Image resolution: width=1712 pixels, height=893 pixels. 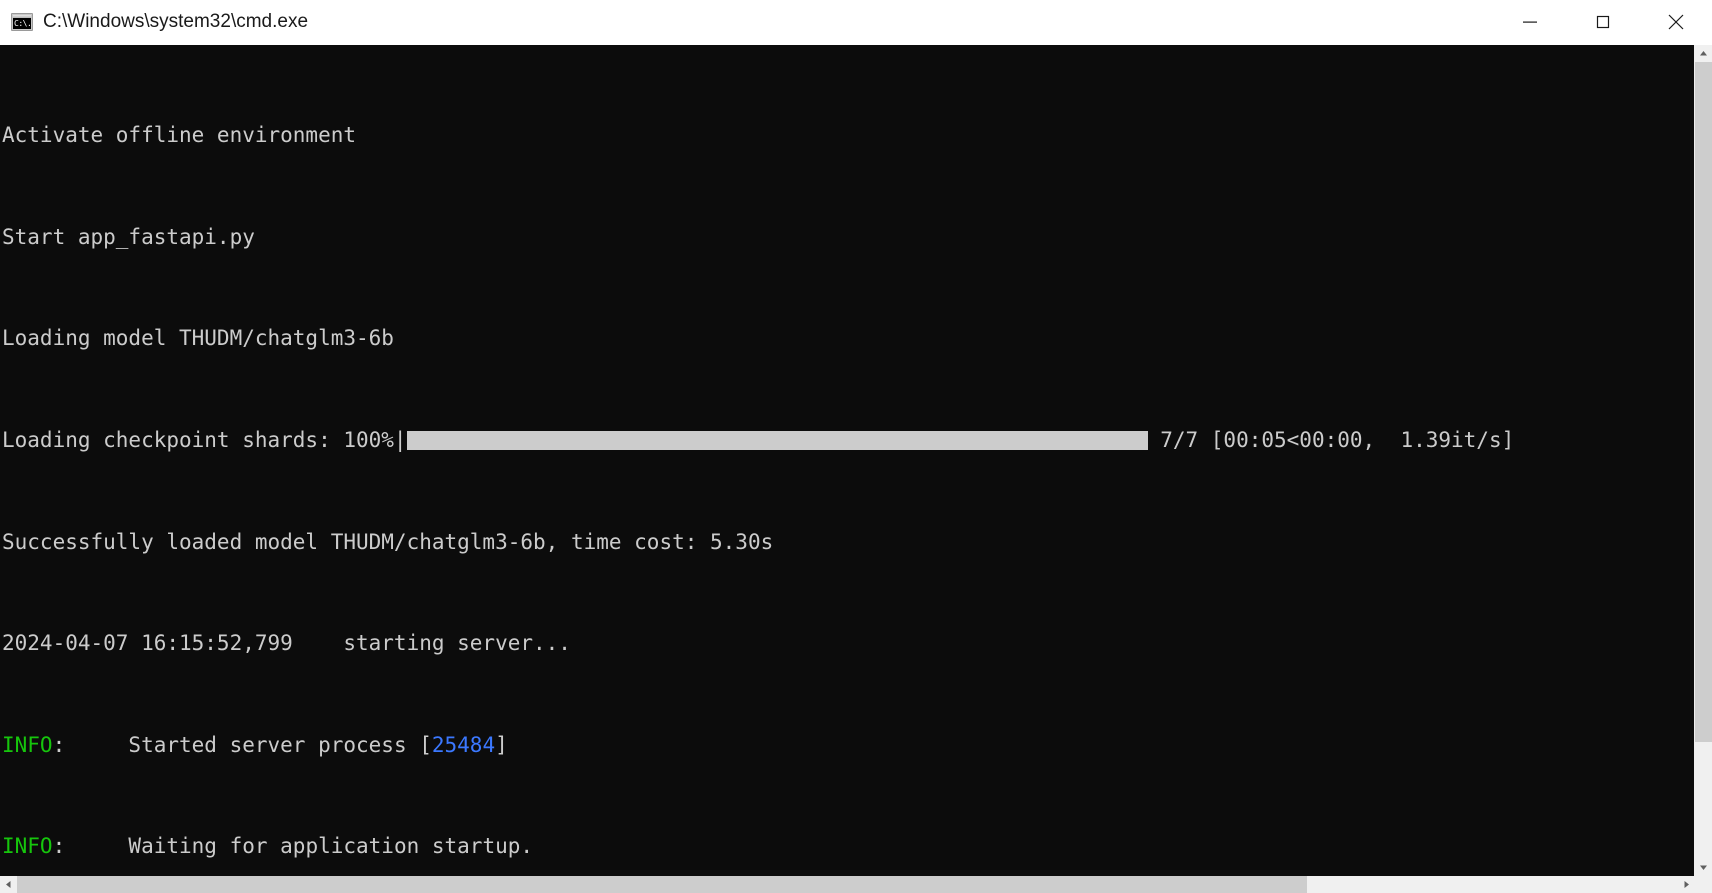 I want to click on console-line-info-started: INFO: Started server process [25484], so click(x=848, y=745).